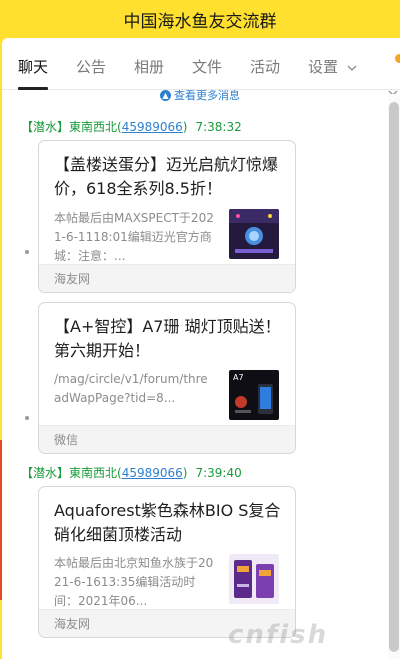  What do you see at coordinates (200, 21) in the screenshot?
I see `window-title: 中国海水鱼友交流群` at bounding box center [200, 21].